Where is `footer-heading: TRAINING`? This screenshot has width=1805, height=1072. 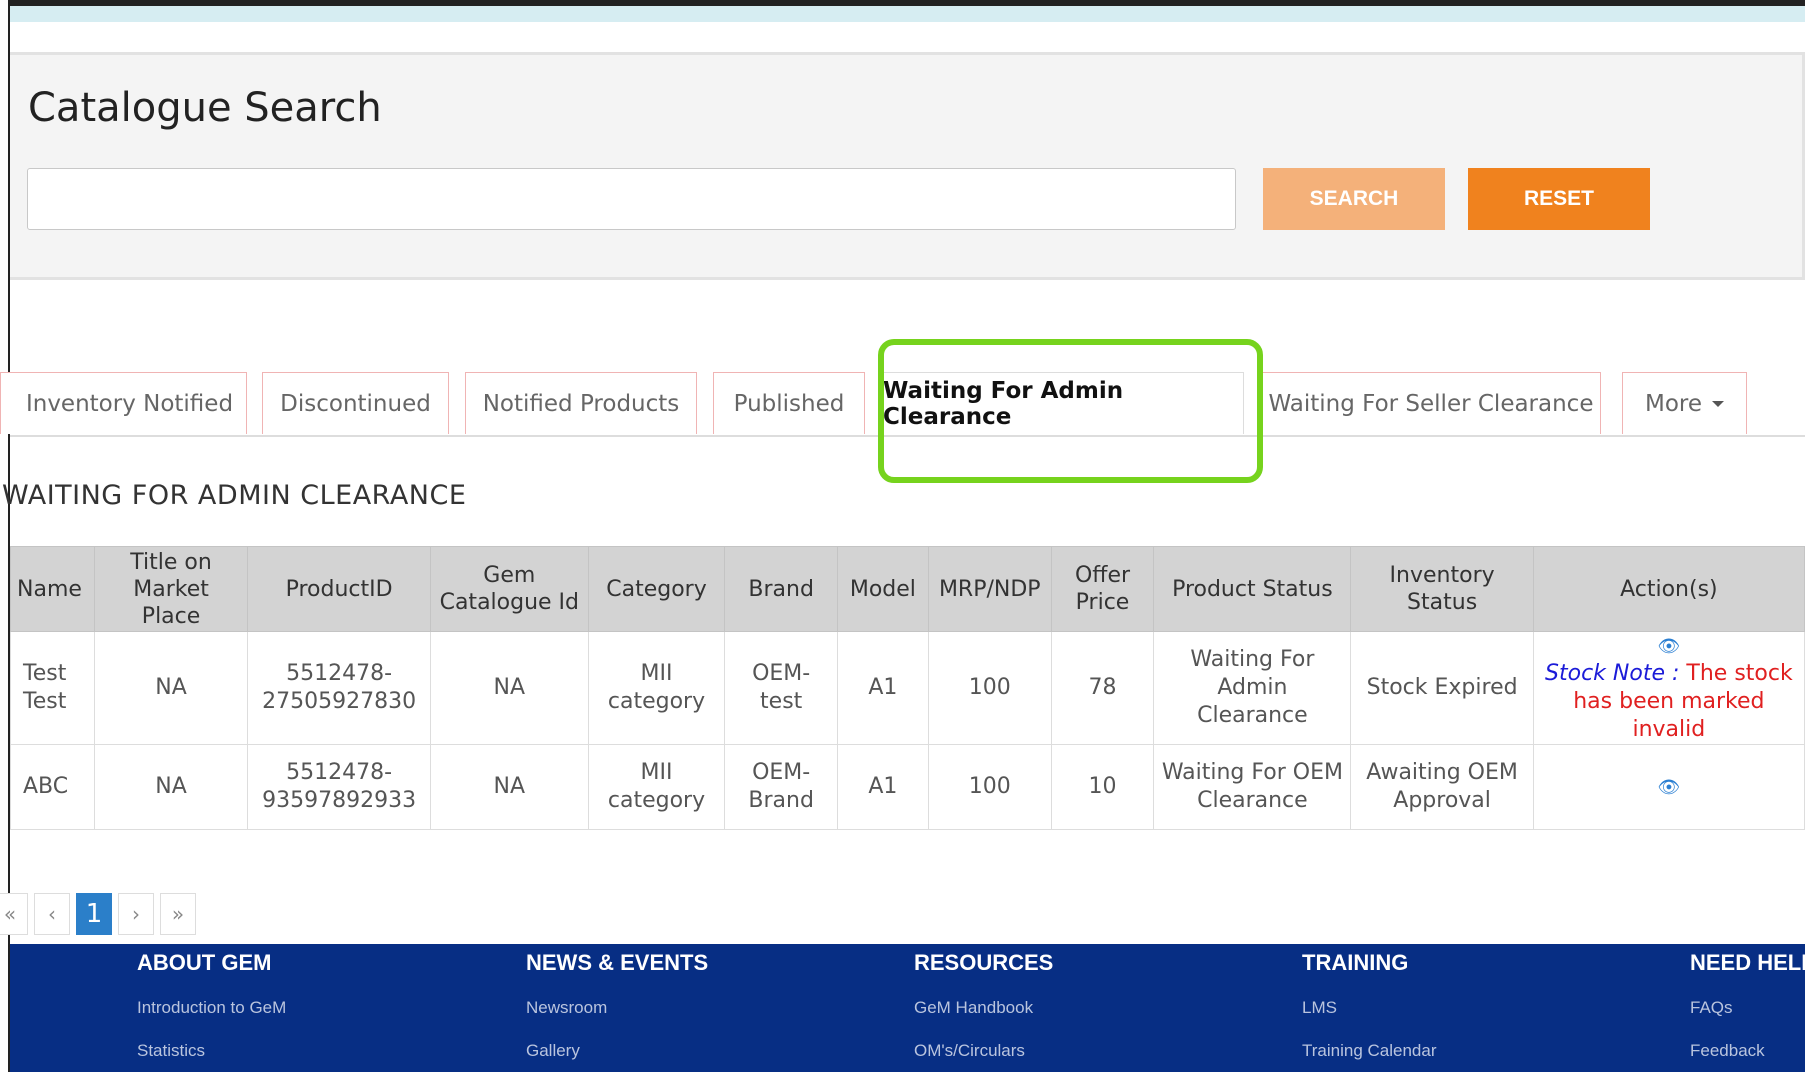 footer-heading: TRAINING is located at coordinates (1355, 962).